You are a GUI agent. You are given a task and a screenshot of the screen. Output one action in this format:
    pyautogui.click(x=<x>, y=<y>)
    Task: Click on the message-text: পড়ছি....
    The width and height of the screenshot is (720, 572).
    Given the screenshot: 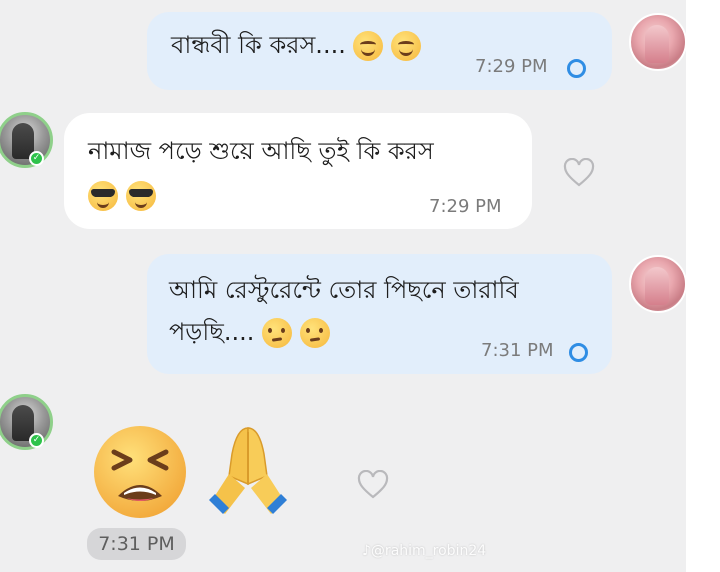 What is the action you would take?
    pyautogui.click(x=249, y=332)
    